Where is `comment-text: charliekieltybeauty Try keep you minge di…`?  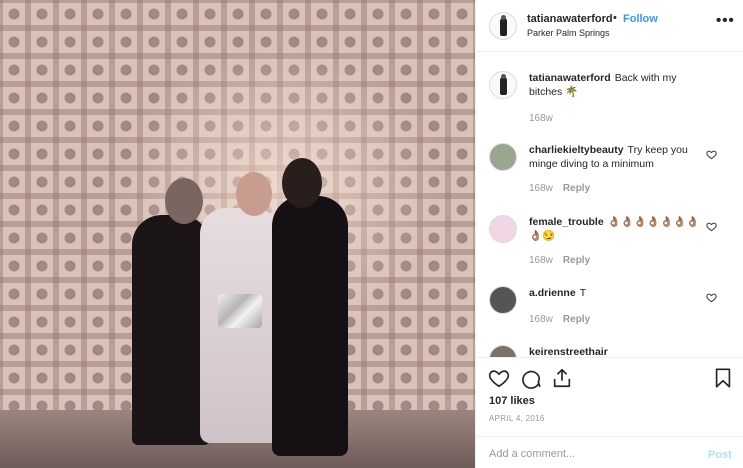
comment-text: charliekieltybeauty Try keep you minge di… is located at coordinates (617, 157).